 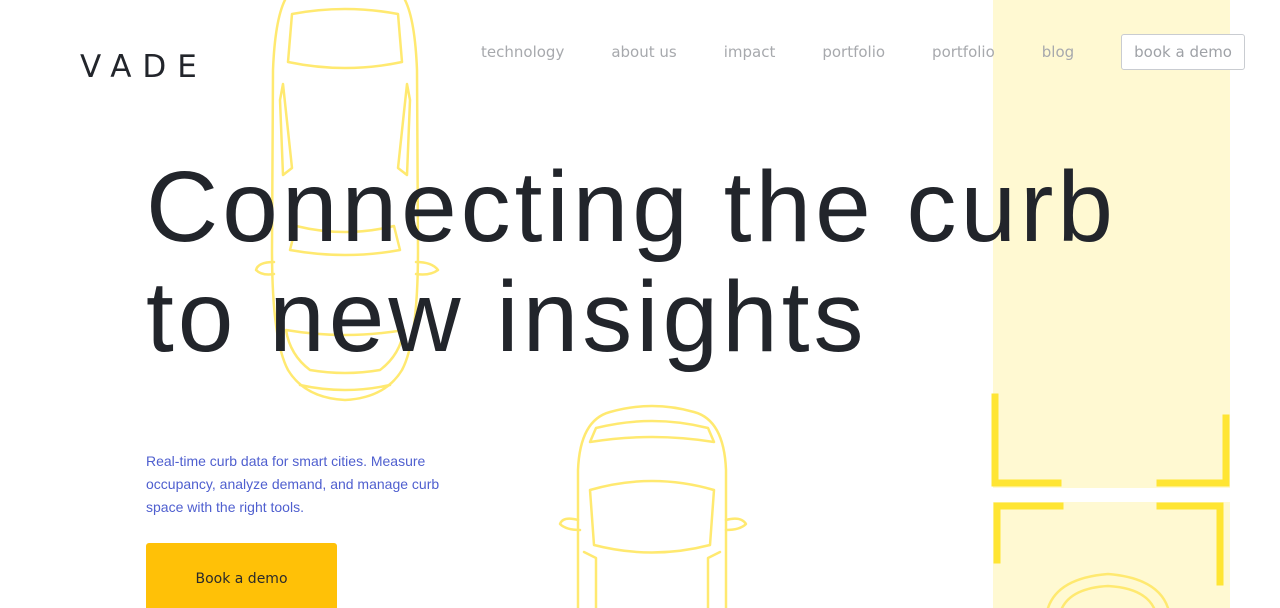 What do you see at coordinates (963, 52) in the screenshot?
I see `nav-item-portfolio-2: portfolio` at bounding box center [963, 52].